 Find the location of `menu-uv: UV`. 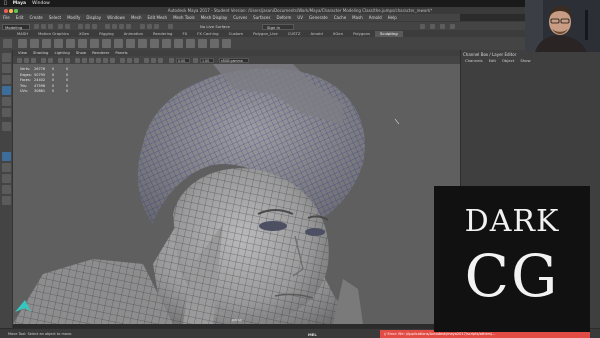

menu-uv: UV is located at coordinates (300, 17).